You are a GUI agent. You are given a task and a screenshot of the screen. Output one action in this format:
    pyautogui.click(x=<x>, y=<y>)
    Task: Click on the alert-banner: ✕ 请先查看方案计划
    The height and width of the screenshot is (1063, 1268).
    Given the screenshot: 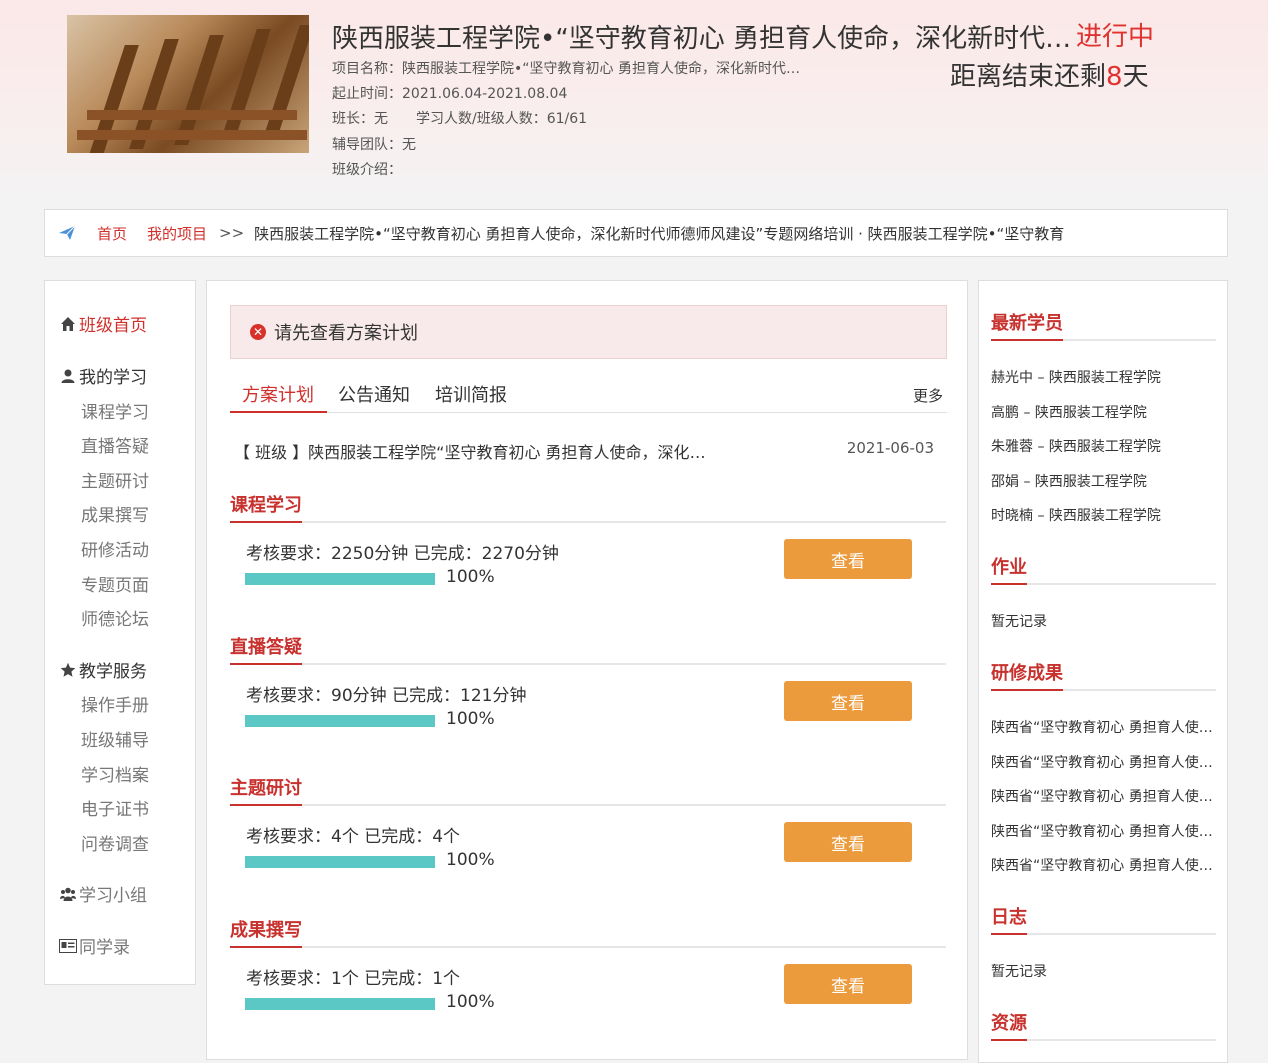 What is the action you would take?
    pyautogui.click(x=588, y=332)
    